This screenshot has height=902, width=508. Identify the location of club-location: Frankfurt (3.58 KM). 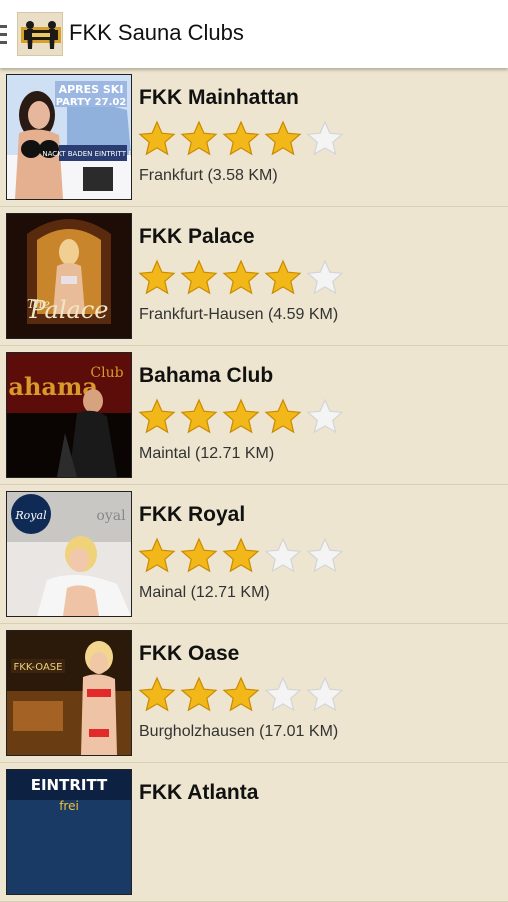
(208, 175).